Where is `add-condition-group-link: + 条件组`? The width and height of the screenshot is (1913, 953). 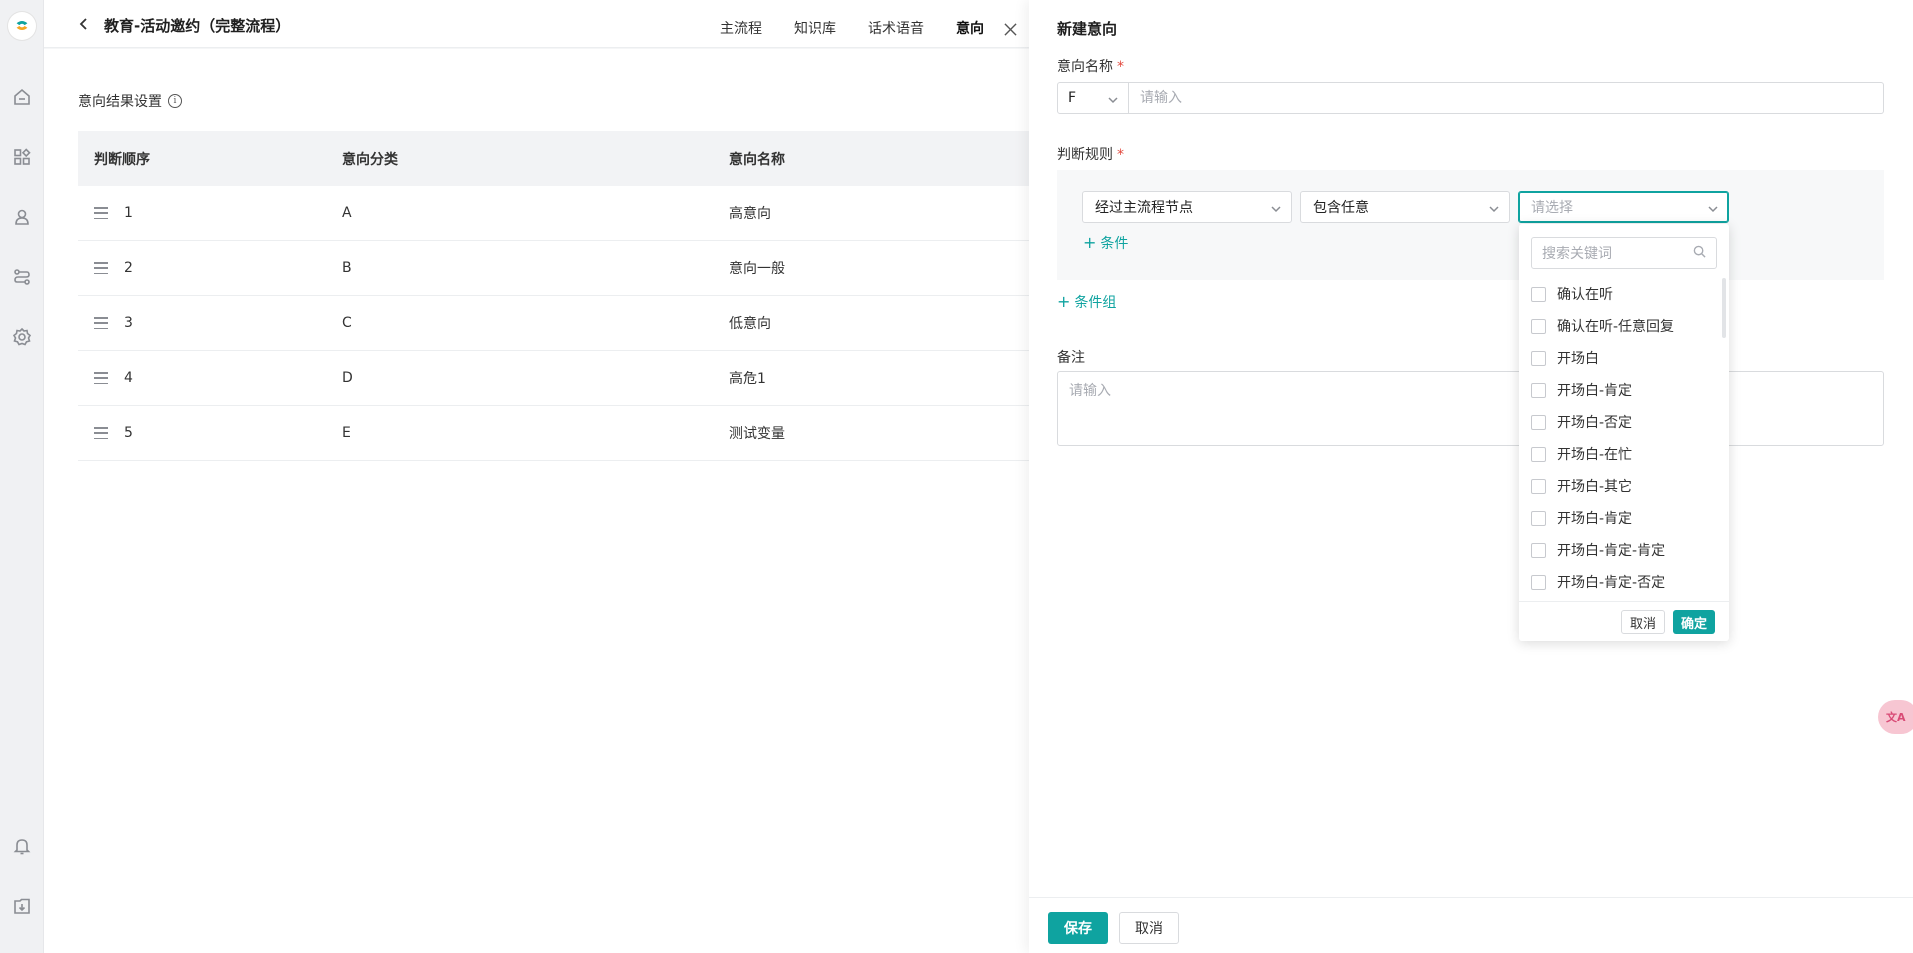 add-condition-group-link: + 条件组 is located at coordinates (1086, 302).